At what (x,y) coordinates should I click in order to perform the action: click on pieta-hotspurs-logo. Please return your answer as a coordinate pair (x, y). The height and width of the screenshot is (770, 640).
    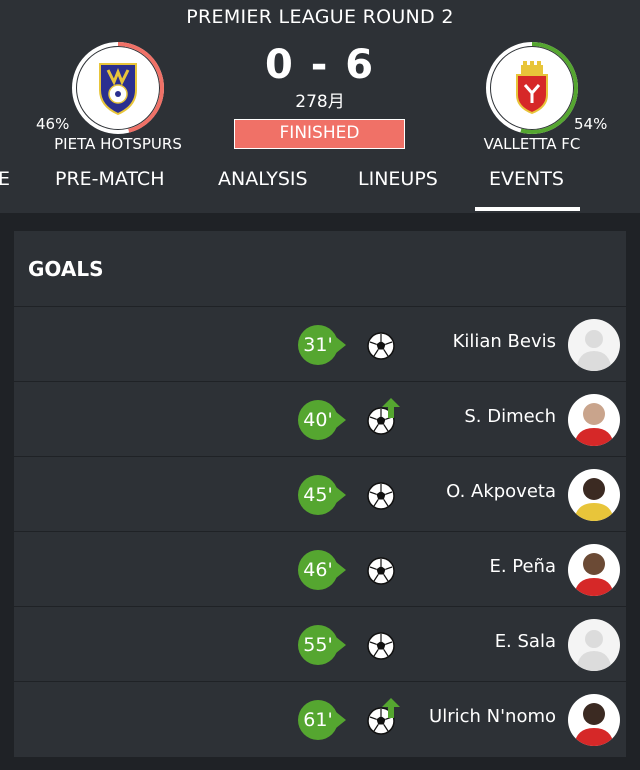
    Looking at the image, I should click on (118, 88).